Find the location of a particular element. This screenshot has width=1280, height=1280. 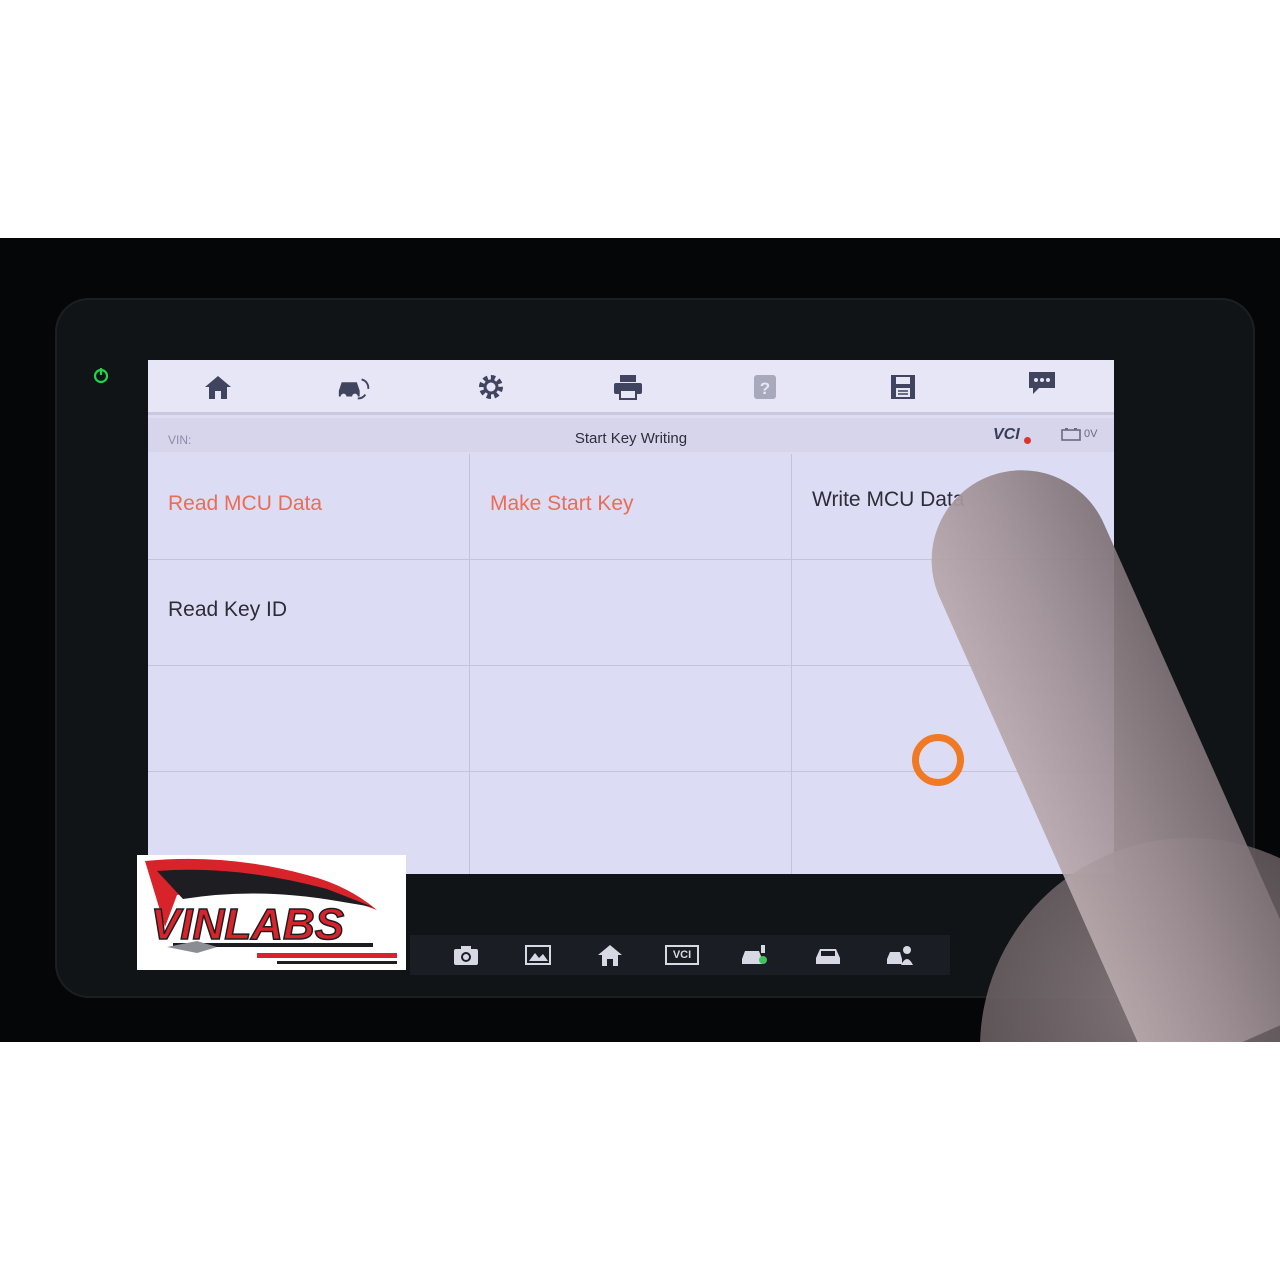

vinlabs-logo-graphic: VINLABS is located at coordinates (271, 911).